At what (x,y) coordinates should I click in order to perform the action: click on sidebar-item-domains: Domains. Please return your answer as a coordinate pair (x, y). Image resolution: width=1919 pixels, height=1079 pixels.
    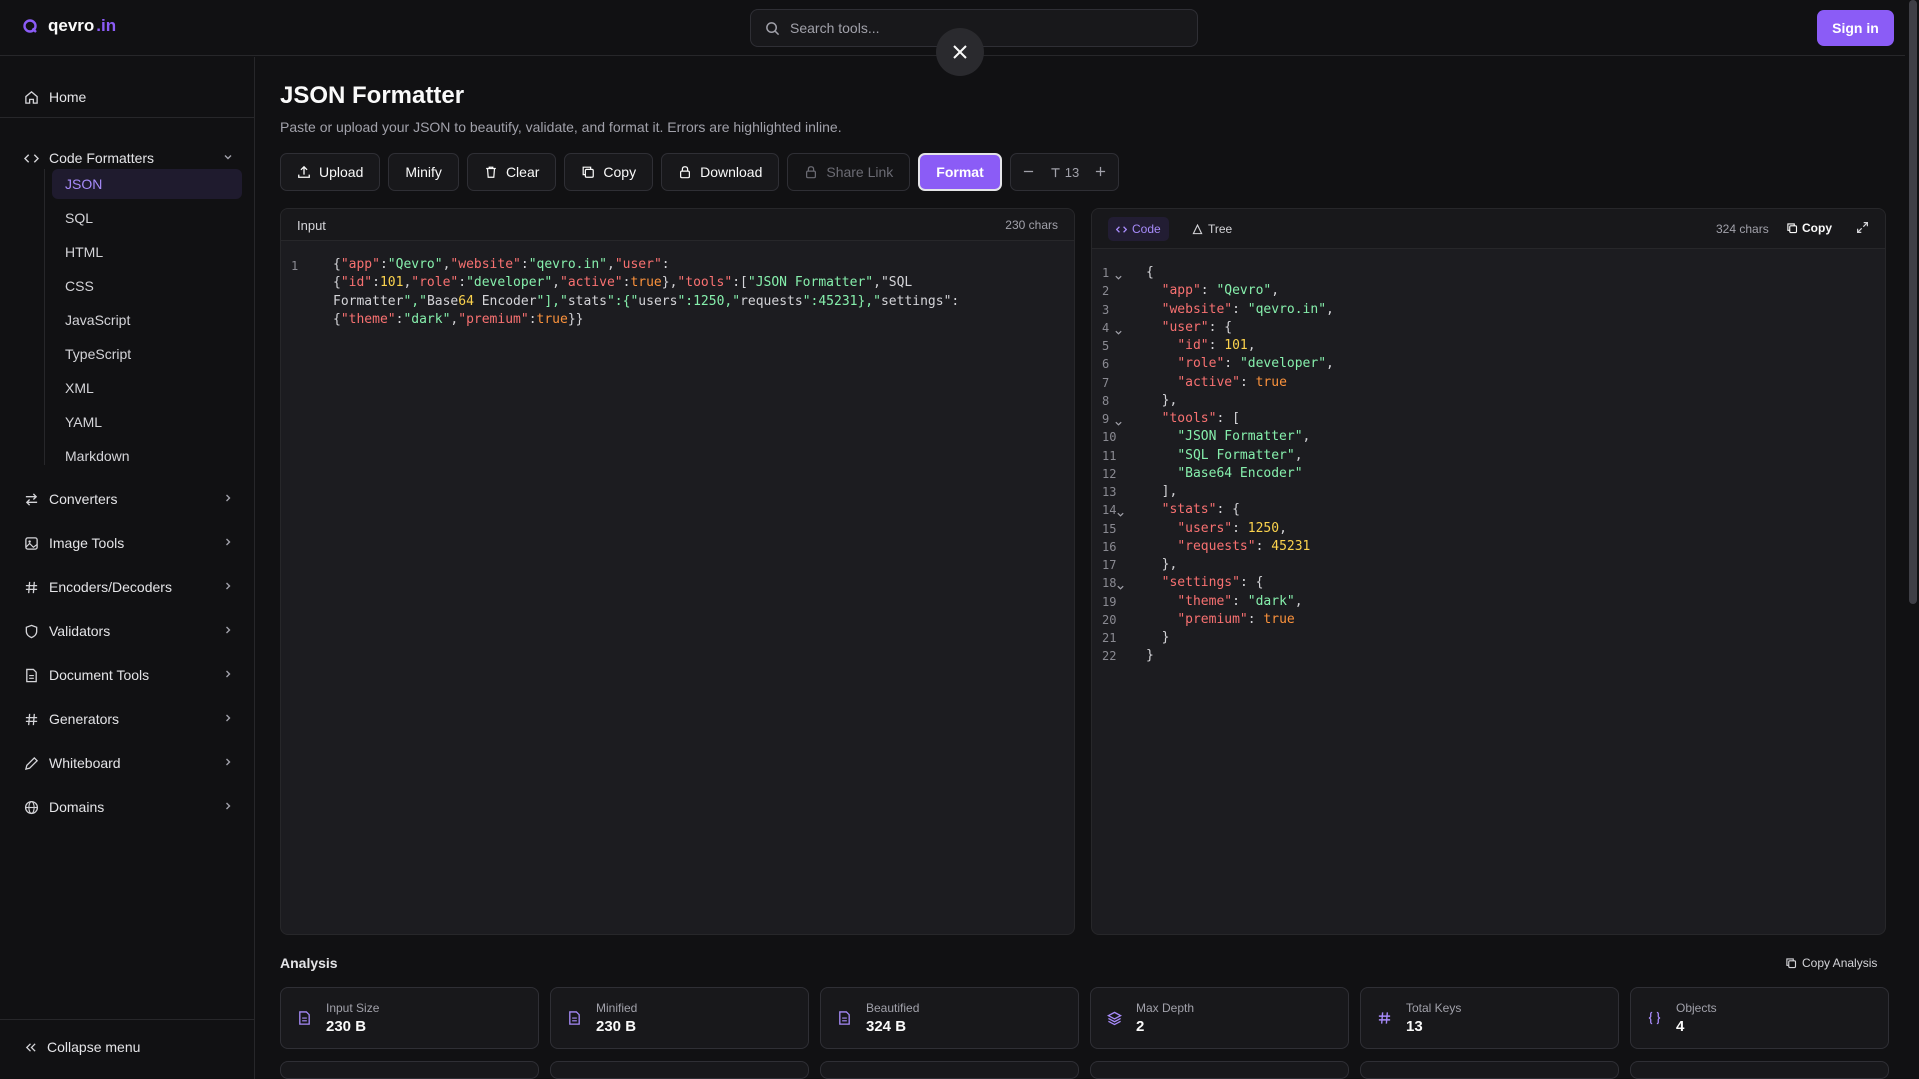
    Looking at the image, I should click on (129, 807).